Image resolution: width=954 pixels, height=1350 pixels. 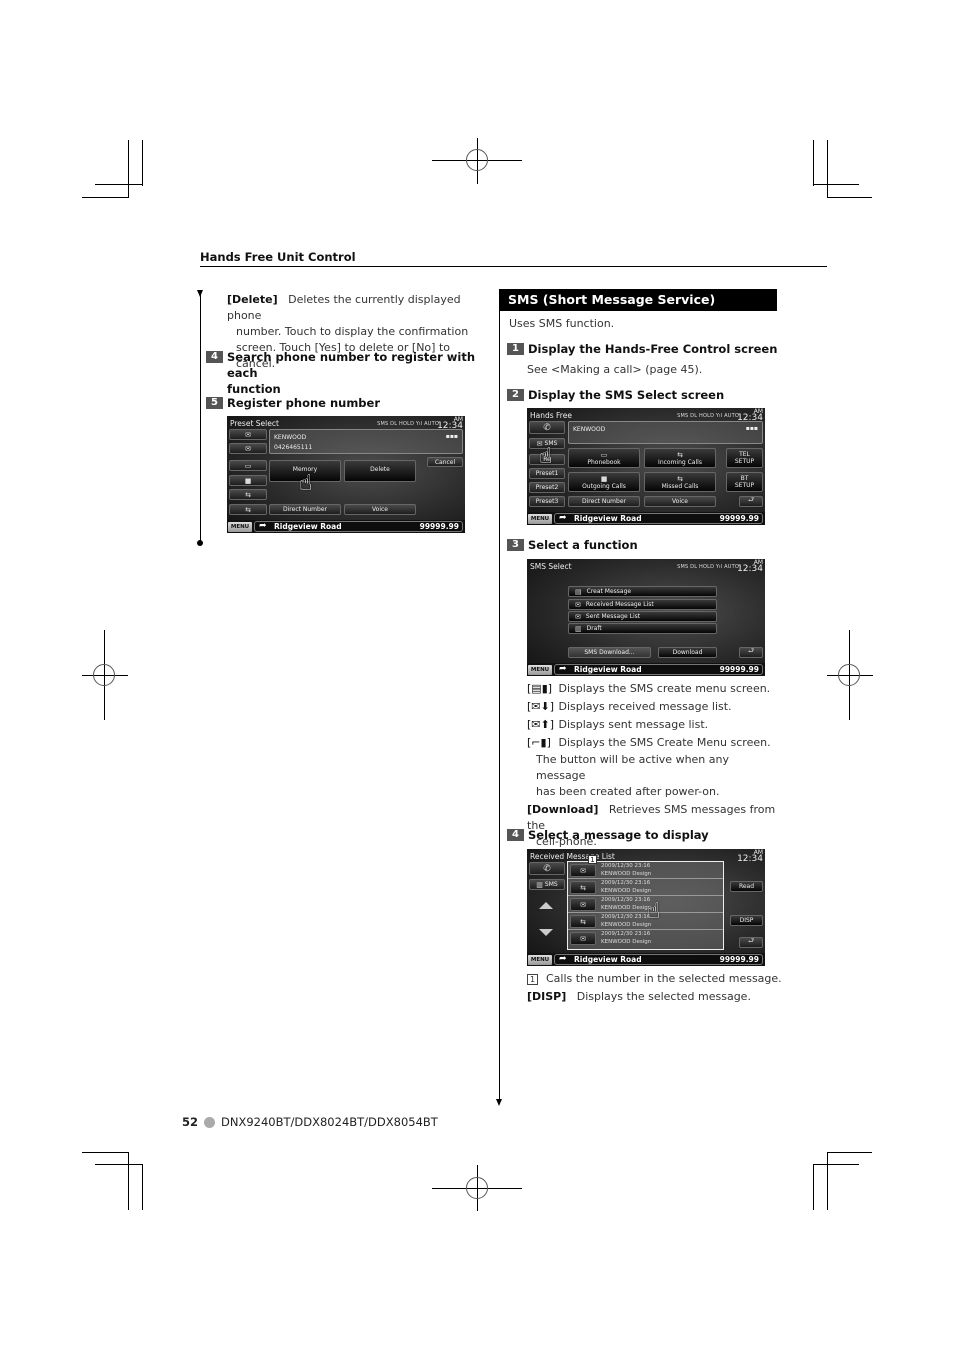 I want to click on incoming-calls-button: ⇆ Incoming Calls, so click(x=680, y=458).